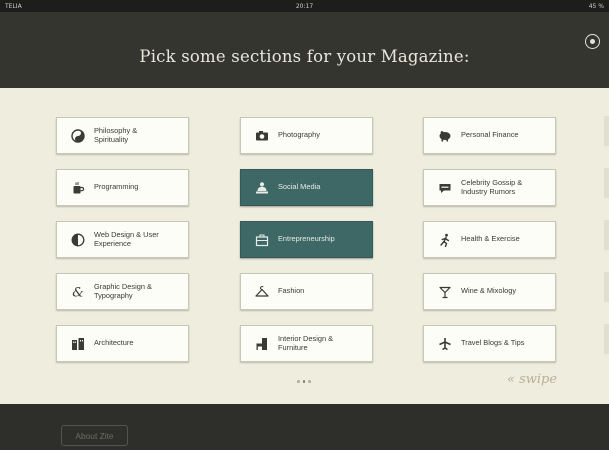 This screenshot has height=450, width=609. I want to click on section-tile: Interior Design & Furniture, so click(306, 343).